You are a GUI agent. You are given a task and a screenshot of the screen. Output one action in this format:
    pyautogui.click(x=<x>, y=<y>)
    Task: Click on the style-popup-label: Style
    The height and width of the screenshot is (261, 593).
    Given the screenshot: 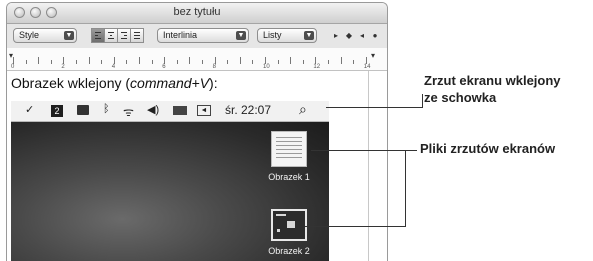 What is the action you would take?
    pyautogui.click(x=29, y=35)
    